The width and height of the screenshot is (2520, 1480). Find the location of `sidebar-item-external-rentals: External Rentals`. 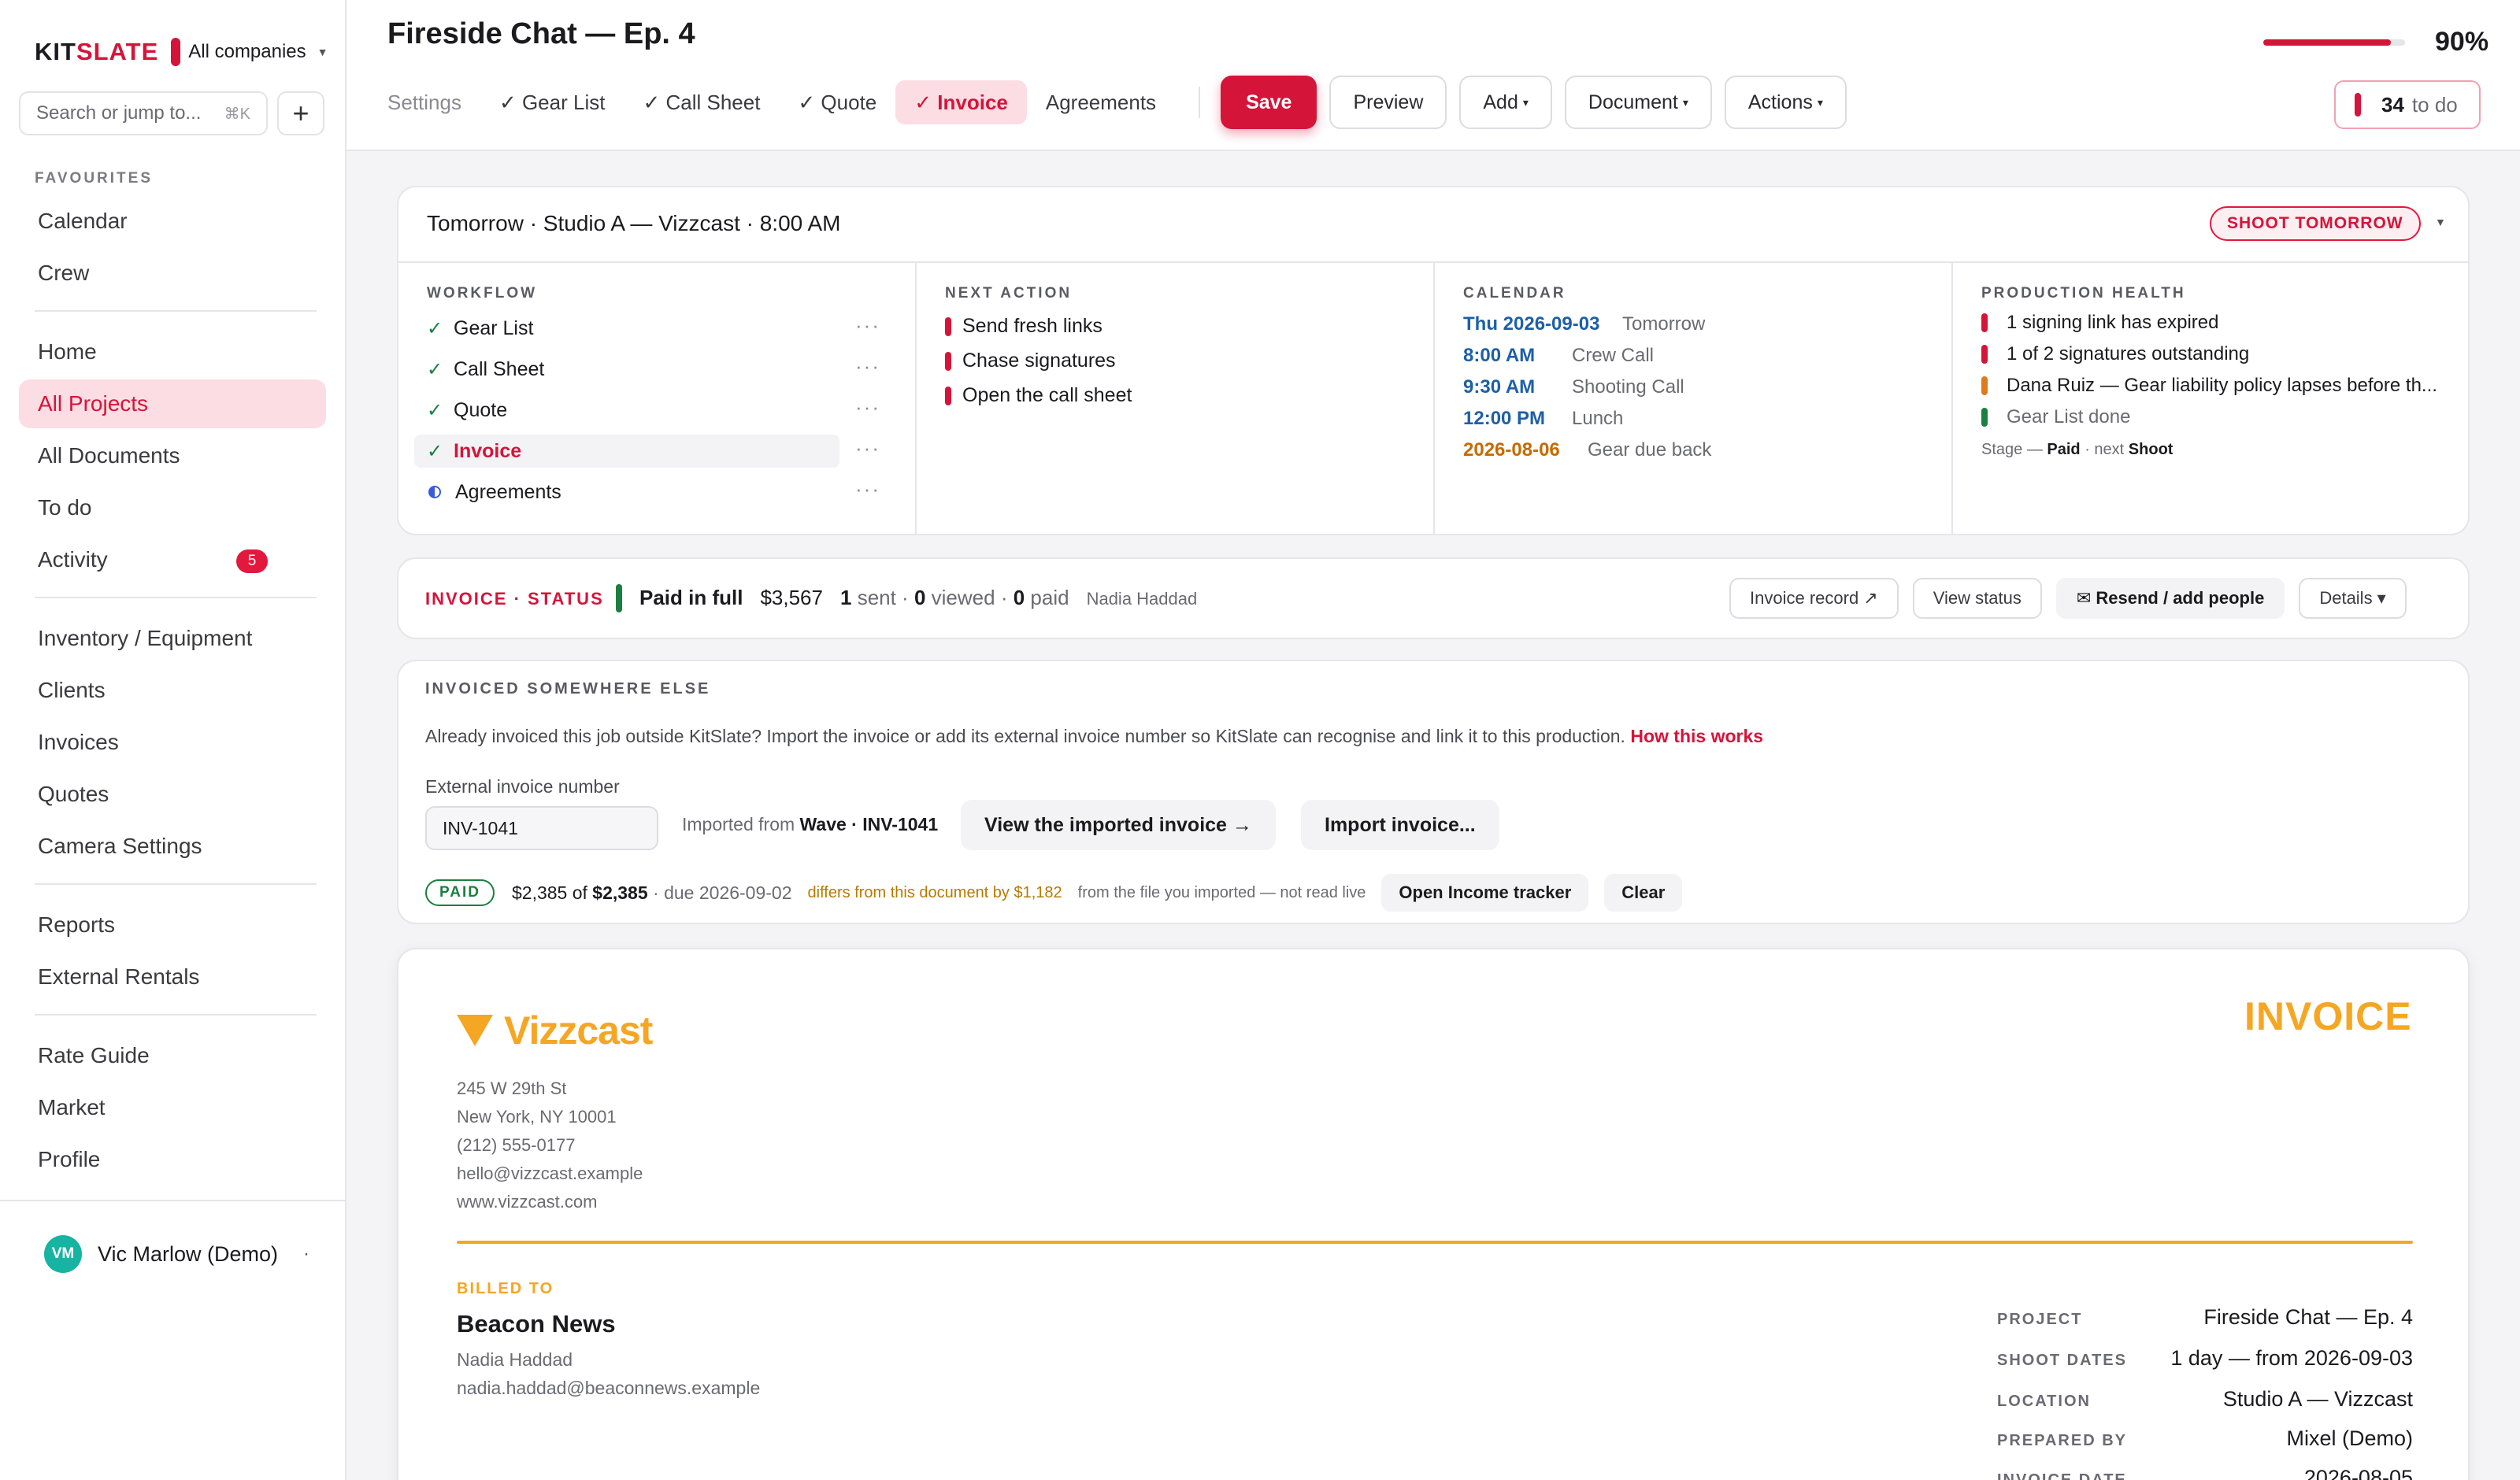

sidebar-item-external-rentals: External Rentals is located at coordinates (172, 977).